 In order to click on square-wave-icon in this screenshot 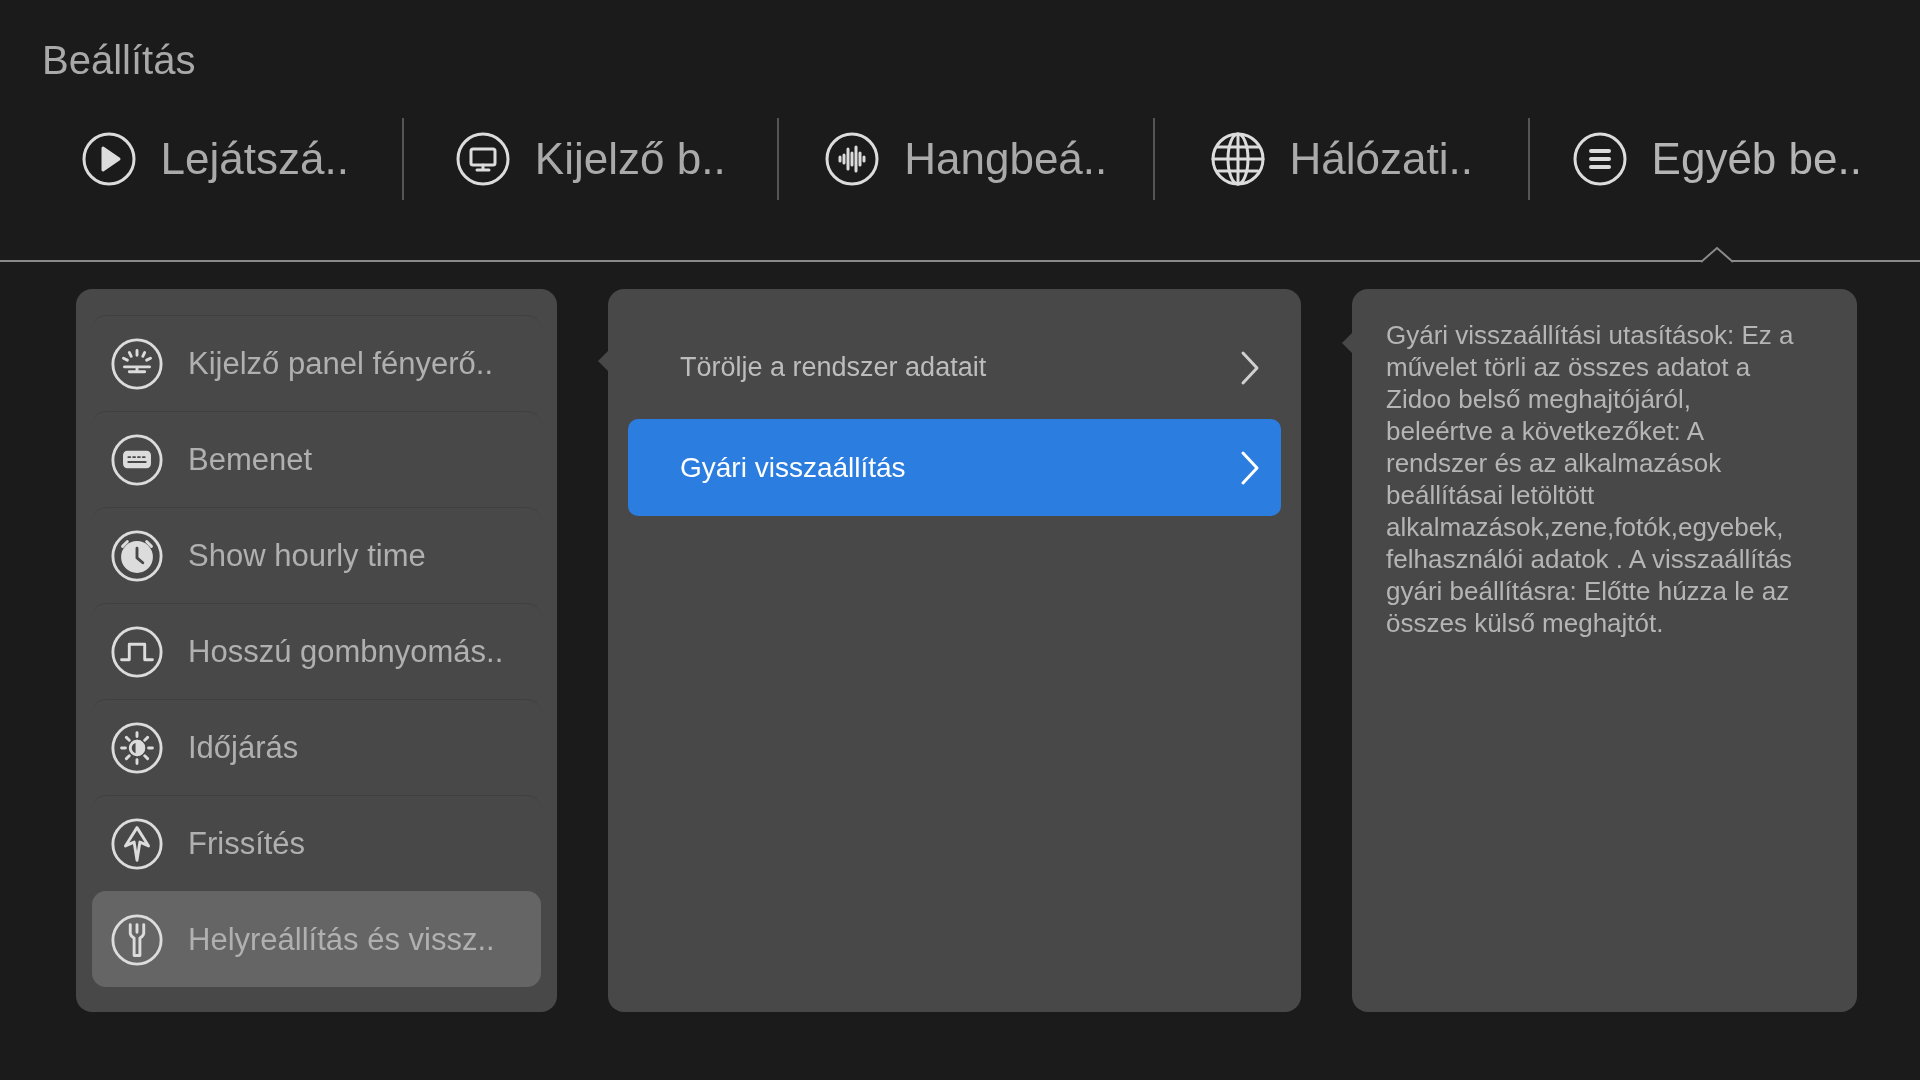, I will do `click(137, 651)`.